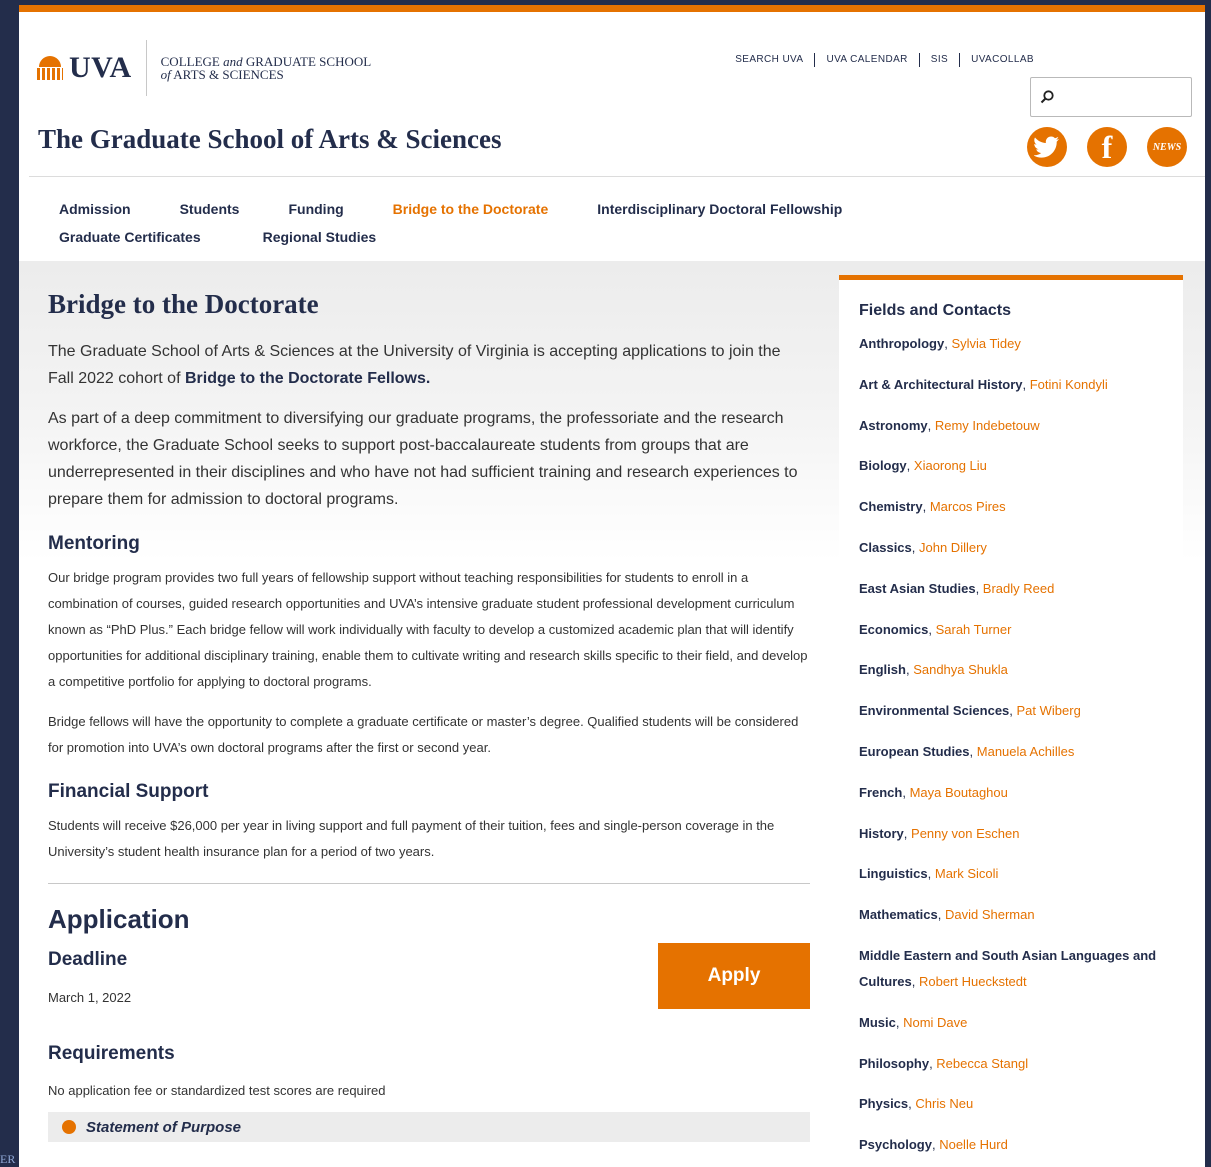  Describe the element at coordinates (973, 1144) in the screenshot. I see `contact-person-link: Noelle Hurd` at that location.